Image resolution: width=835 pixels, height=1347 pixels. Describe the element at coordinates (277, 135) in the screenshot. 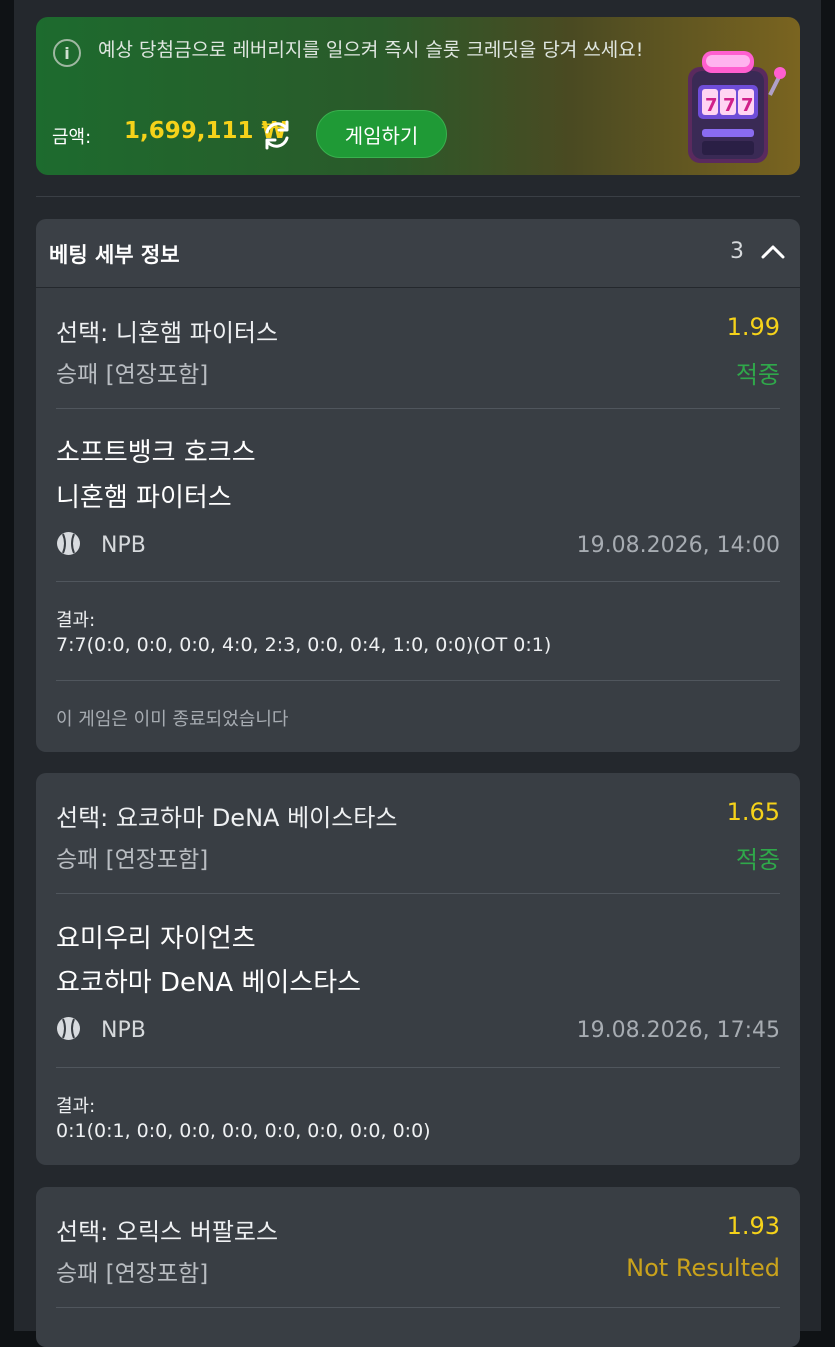

I see `refresh-icon` at that location.